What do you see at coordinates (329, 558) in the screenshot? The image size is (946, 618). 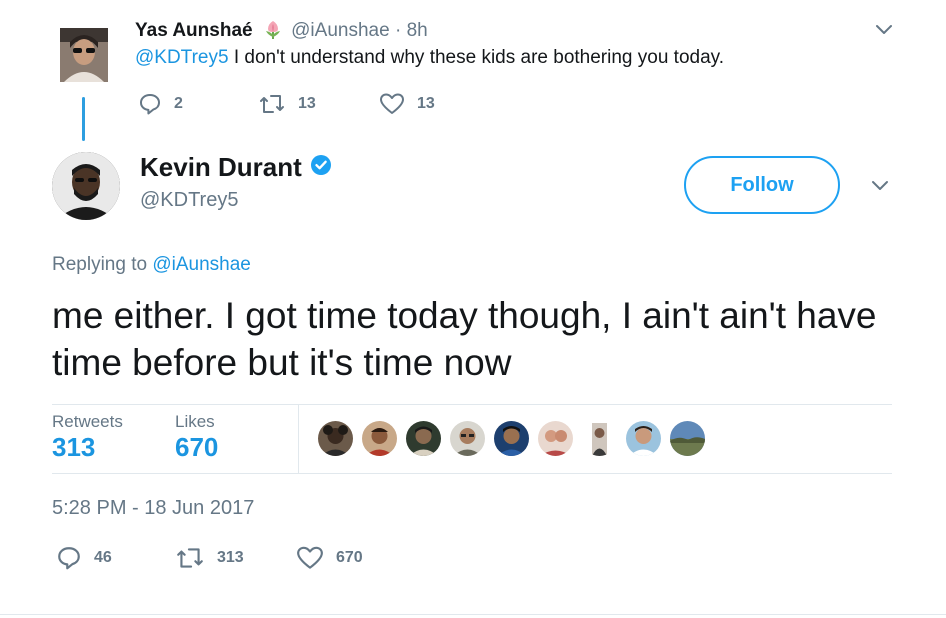 I see `like-action: 670` at bounding box center [329, 558].